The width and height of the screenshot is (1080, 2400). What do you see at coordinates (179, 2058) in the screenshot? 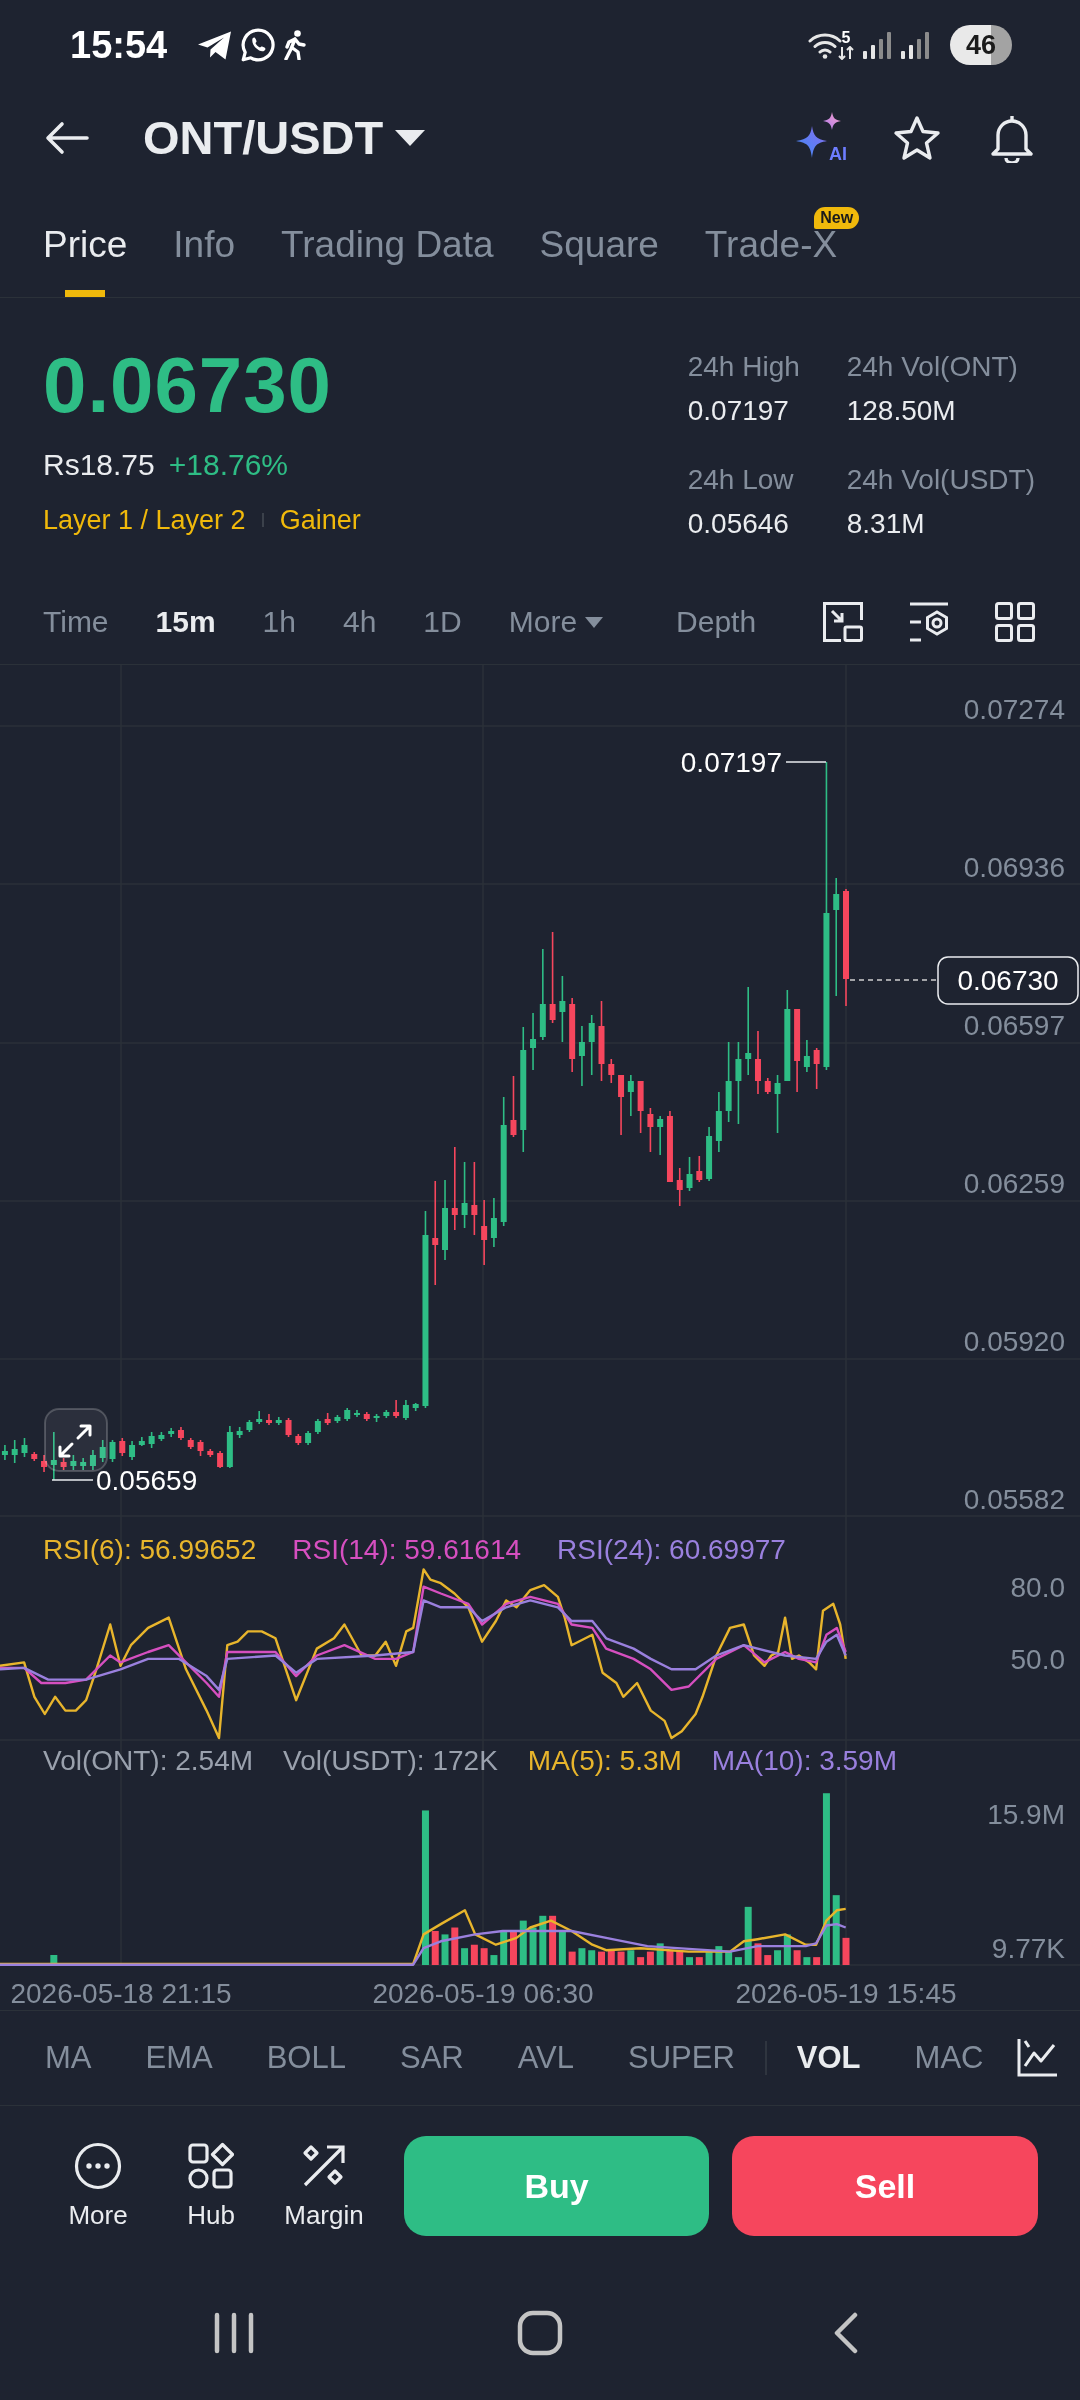
I see `indicator-tab: EMA` at bounding box center [179, 2058].